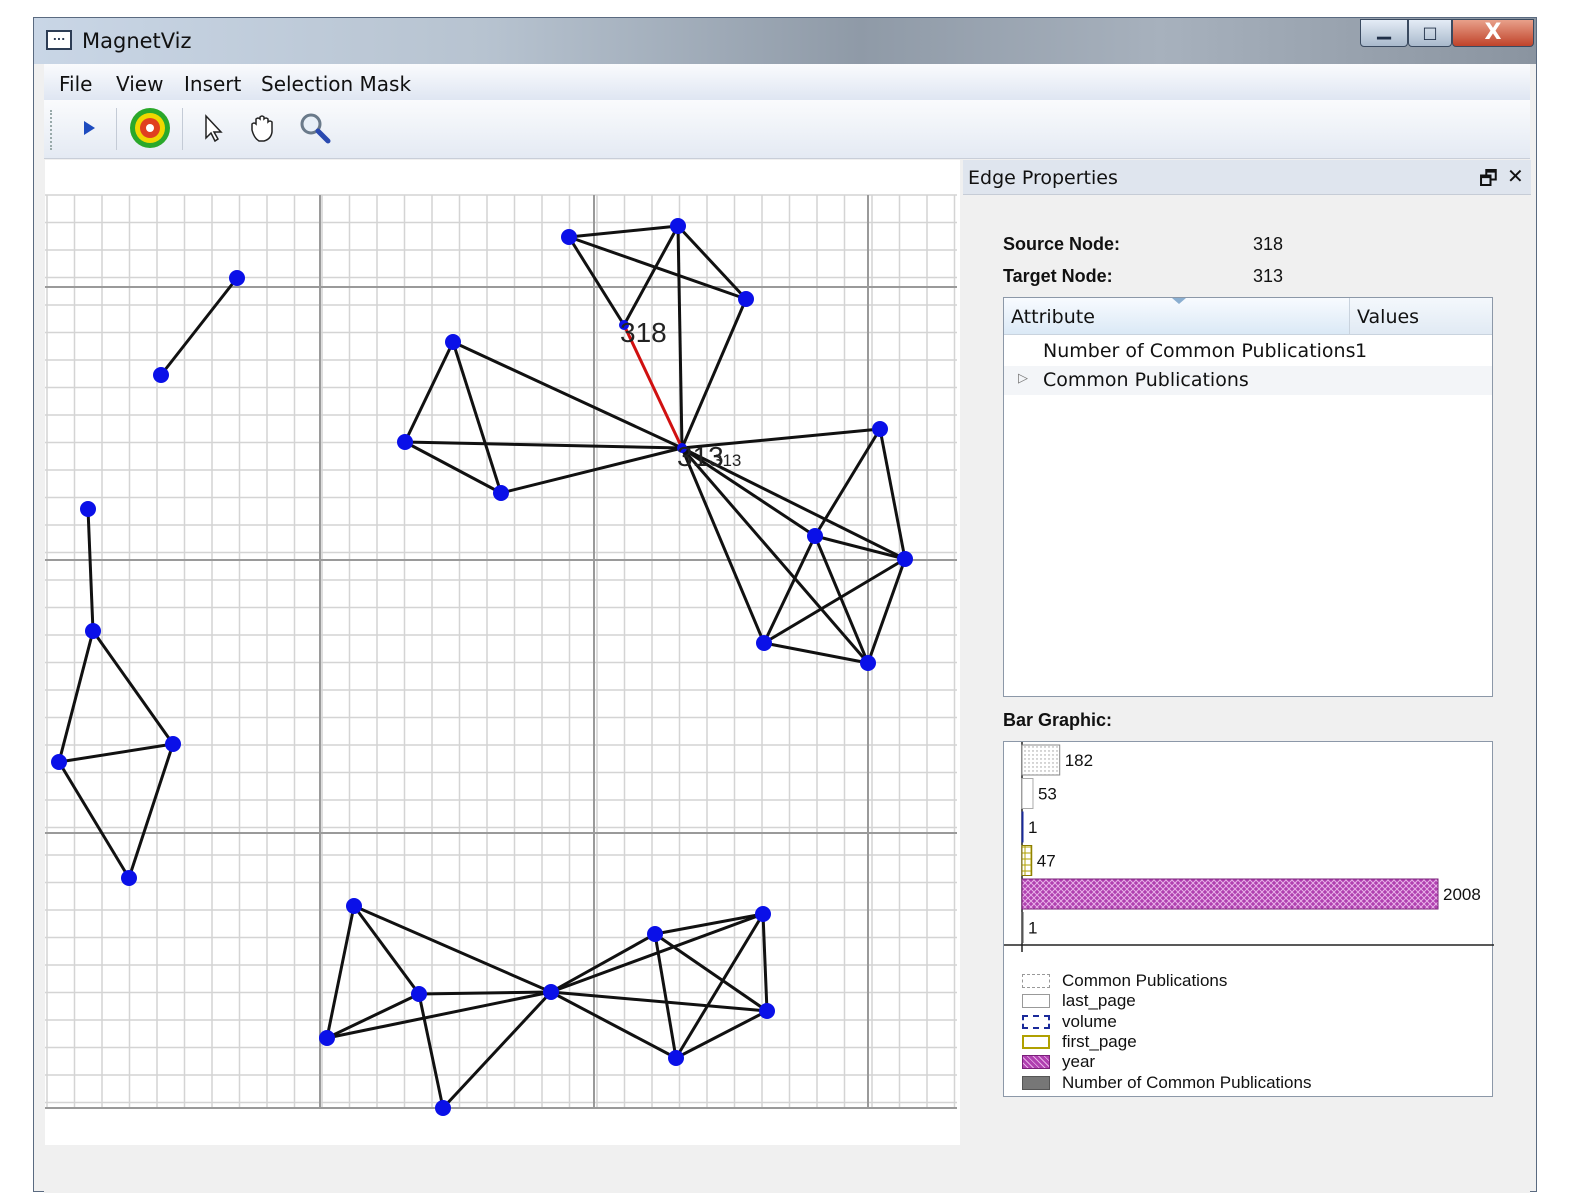 Image resolution: width=1583 pixels, height=1193 pixels. I want to click on minimize-button: ▁, so click(1384, 33).